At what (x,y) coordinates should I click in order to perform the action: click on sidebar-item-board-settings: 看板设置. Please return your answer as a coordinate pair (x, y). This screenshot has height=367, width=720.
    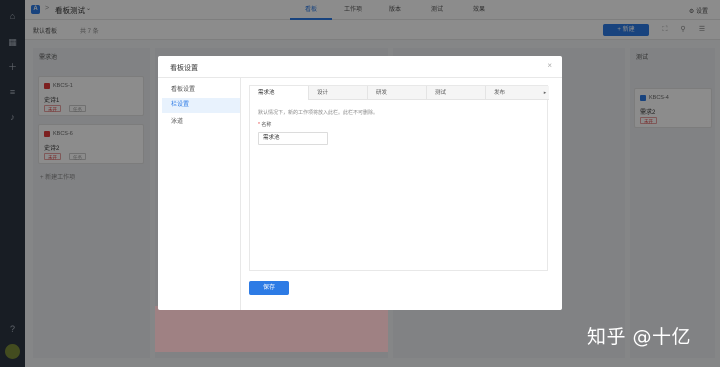
    Looking at the image, I should click on (201, 90).